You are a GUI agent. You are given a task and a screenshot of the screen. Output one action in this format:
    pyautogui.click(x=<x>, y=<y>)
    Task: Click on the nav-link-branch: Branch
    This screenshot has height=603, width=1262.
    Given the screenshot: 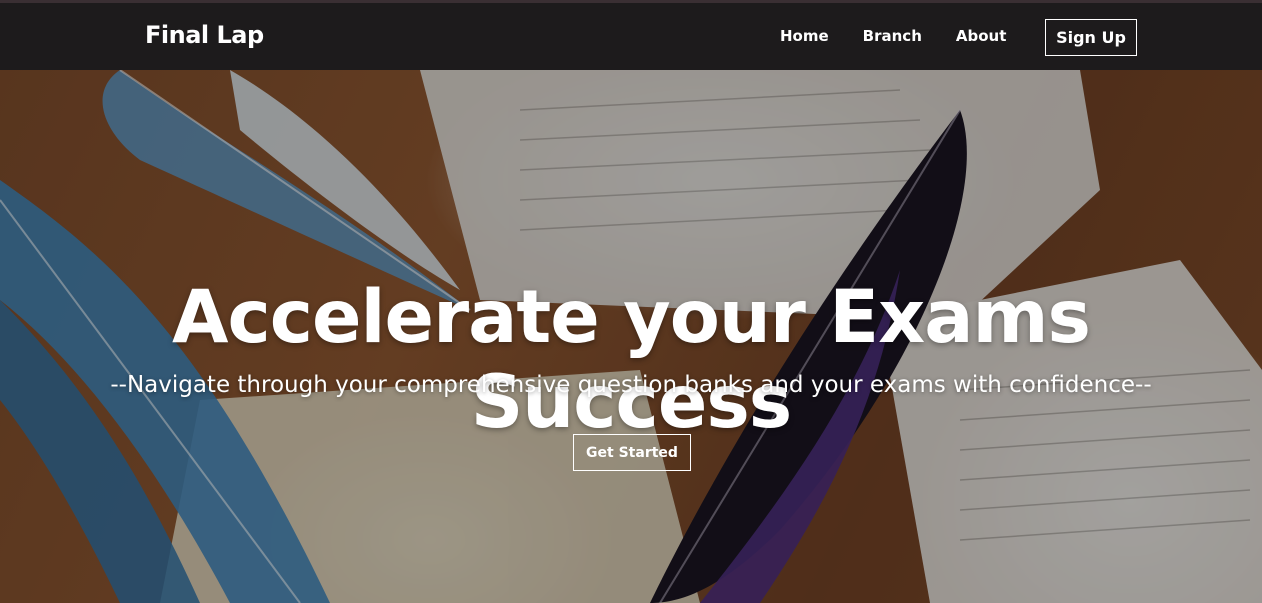 What is the action you would take?
    pyautogui.click(x=892, y=36)
    